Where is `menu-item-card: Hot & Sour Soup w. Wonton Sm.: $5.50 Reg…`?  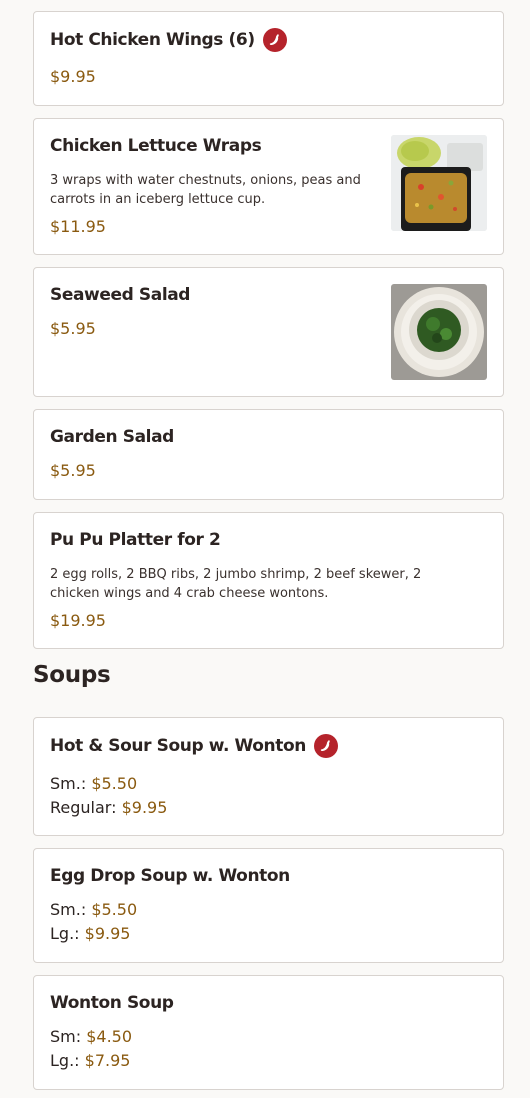 menu-item-card: Hot & Sour Soup w. Wonton Sm.: $5.50 Reg… is located at coordinates (268, 776).